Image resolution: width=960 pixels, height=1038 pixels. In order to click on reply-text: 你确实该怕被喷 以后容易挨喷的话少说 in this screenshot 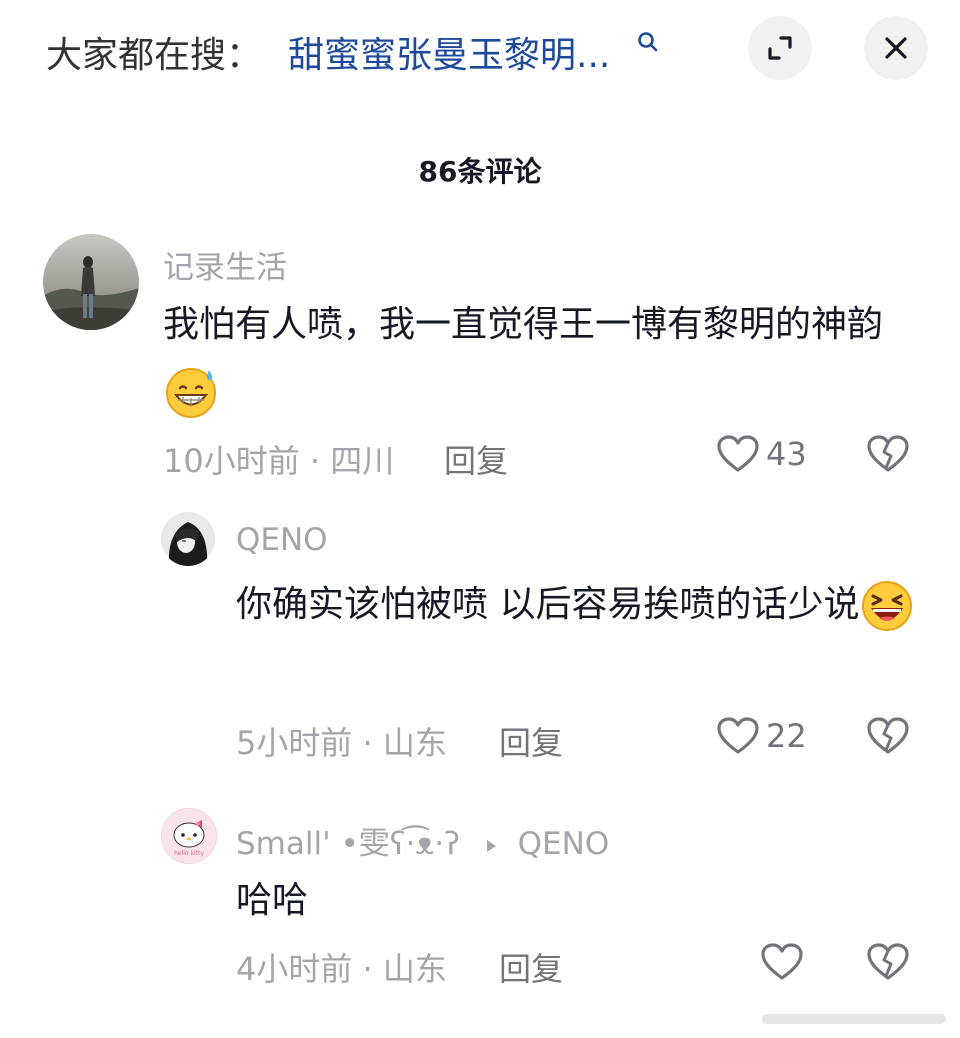, I will do `click(576, 605)`.